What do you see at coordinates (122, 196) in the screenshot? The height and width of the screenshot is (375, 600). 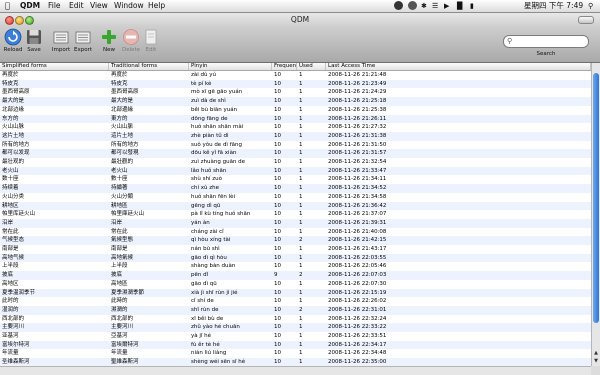 I see `cell-traditional: 火山分類` at bounding box center [122, 196].